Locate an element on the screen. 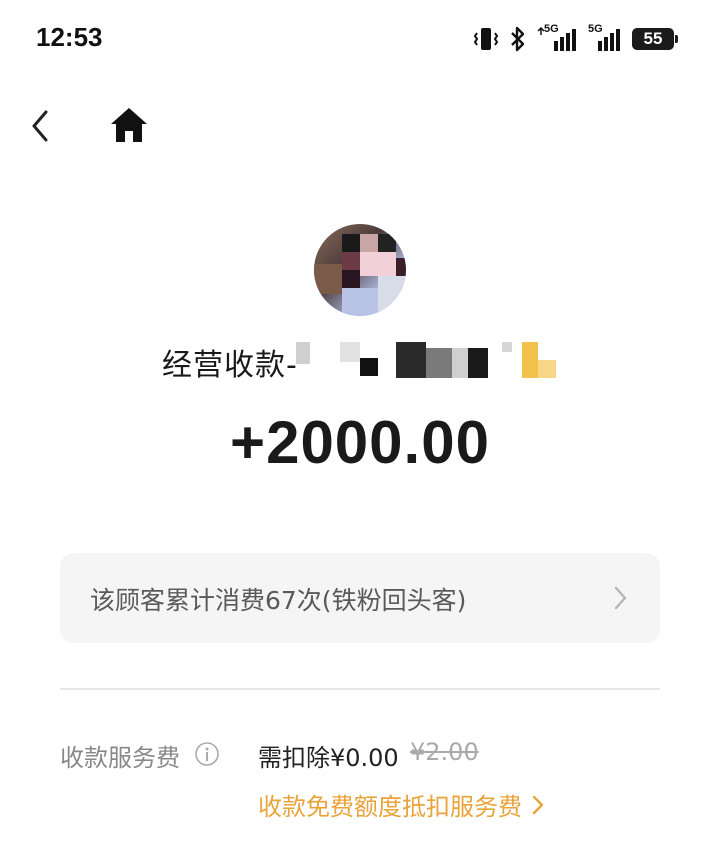  vibrate-icon is located at coordinates (486, 39).